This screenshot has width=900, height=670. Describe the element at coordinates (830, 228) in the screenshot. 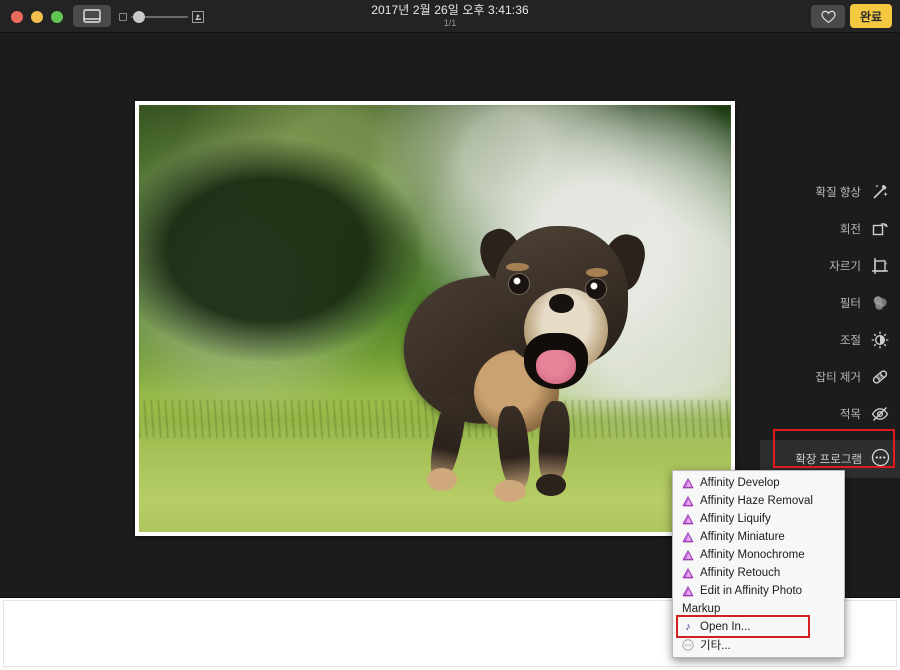

I see `tool-rotate: 회전` at that location.